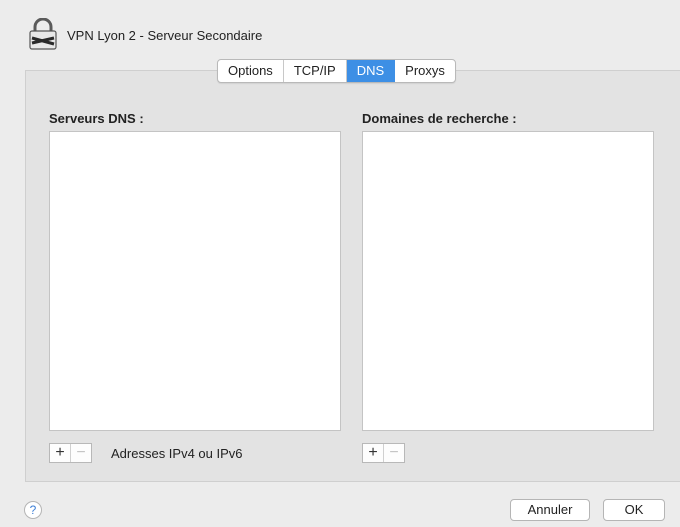  I want to click on dns-servers-label: Serveurs DNS :, so click(96, 118).